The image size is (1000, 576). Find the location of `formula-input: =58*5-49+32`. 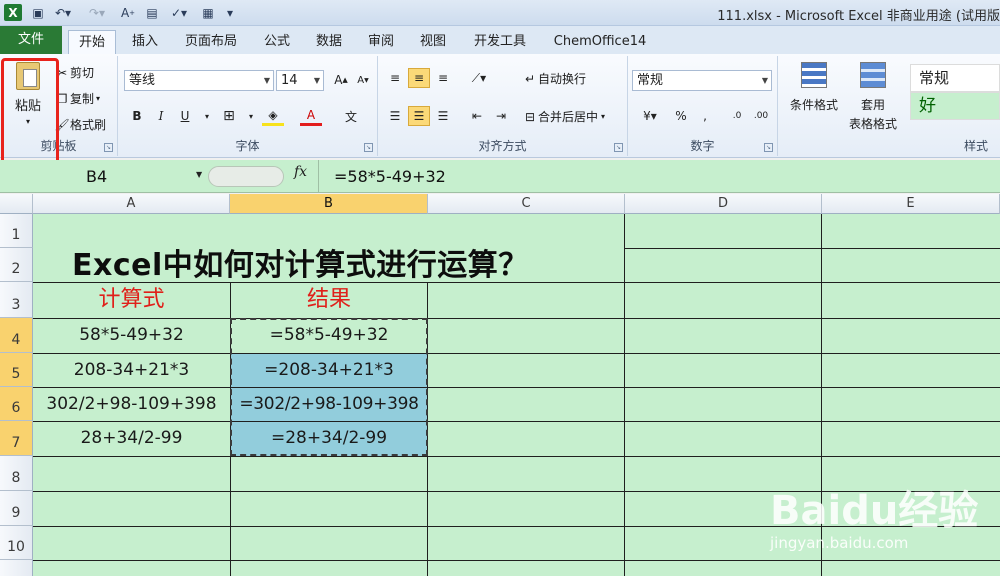

formula-input: =58*5-49+32 is located at coordinates (390, 176).